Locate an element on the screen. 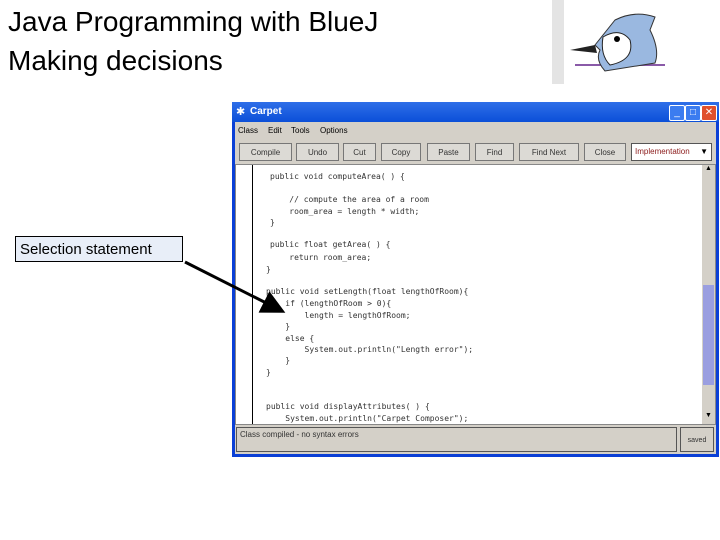  callout-arrow is located at coordinates (235, 286).